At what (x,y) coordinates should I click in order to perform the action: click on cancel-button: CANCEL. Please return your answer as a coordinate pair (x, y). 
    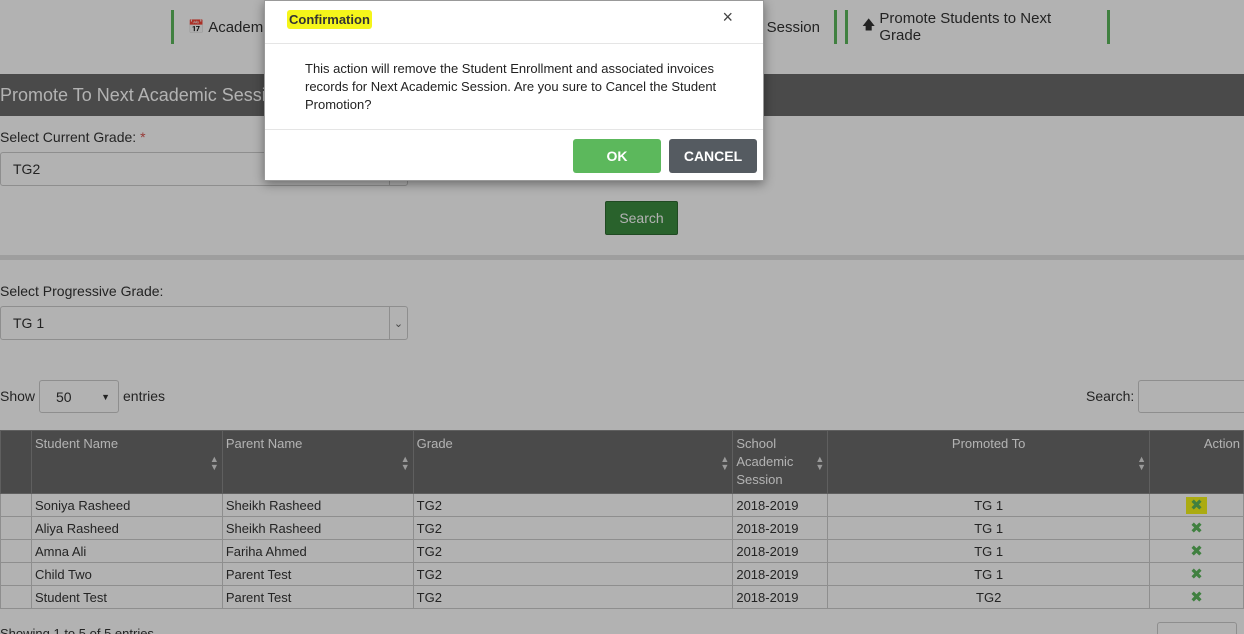
    Looking at the image, I should click on (713, 156).